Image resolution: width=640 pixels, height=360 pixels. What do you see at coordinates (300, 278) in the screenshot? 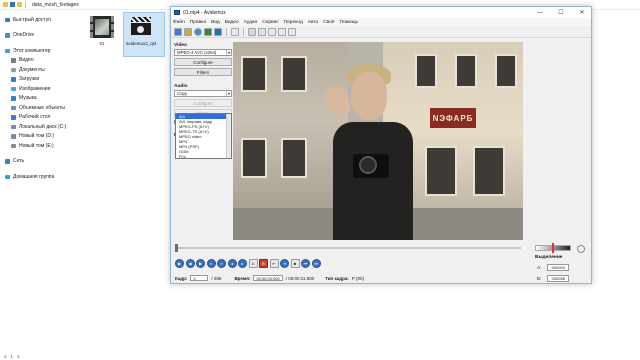
I see `time-total: / 00:00:11.800` at bounding box center [300, 278].